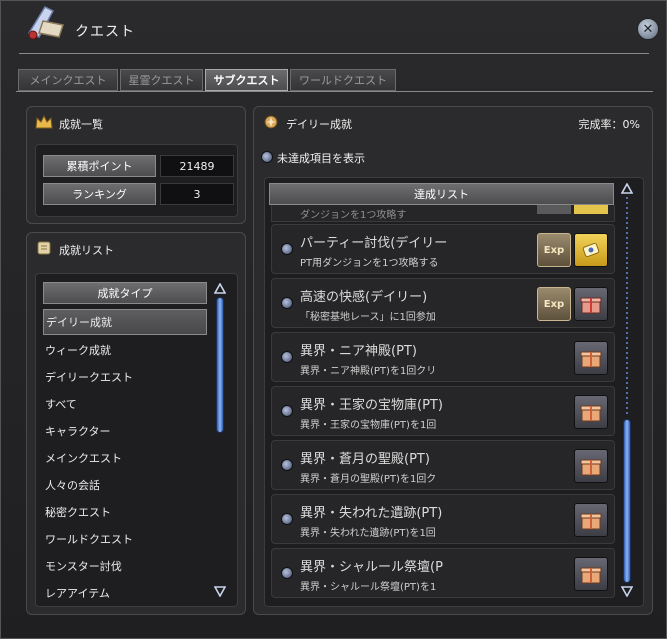  What do you see at coordinates (267, 157) in the screenshot?
I see `filter-radio` at bounding box center [267, 157].